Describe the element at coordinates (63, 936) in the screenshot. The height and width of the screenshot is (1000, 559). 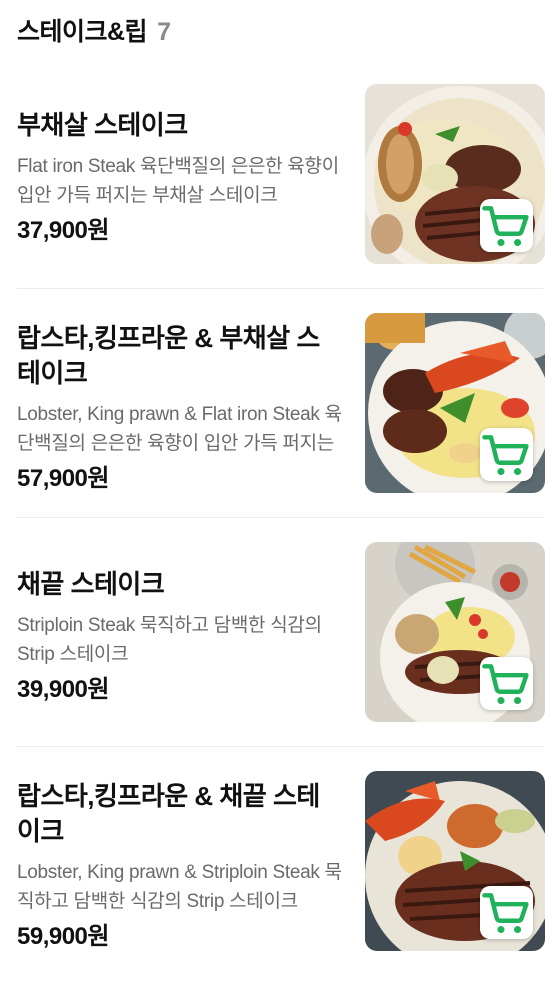
I see `menu-item-price: 59,900원` at that location.